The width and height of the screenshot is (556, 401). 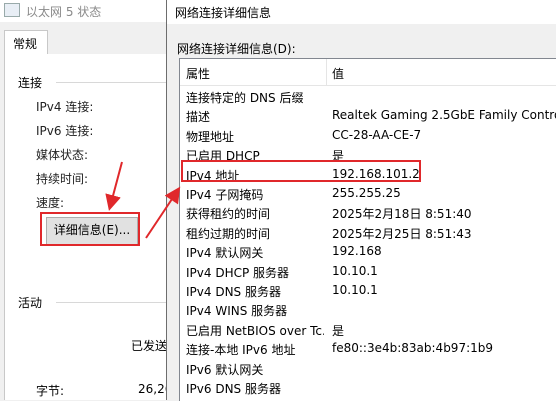 I want to click on row-value: 2025年2月18日 8:51:40, so click(x=402, y=214).